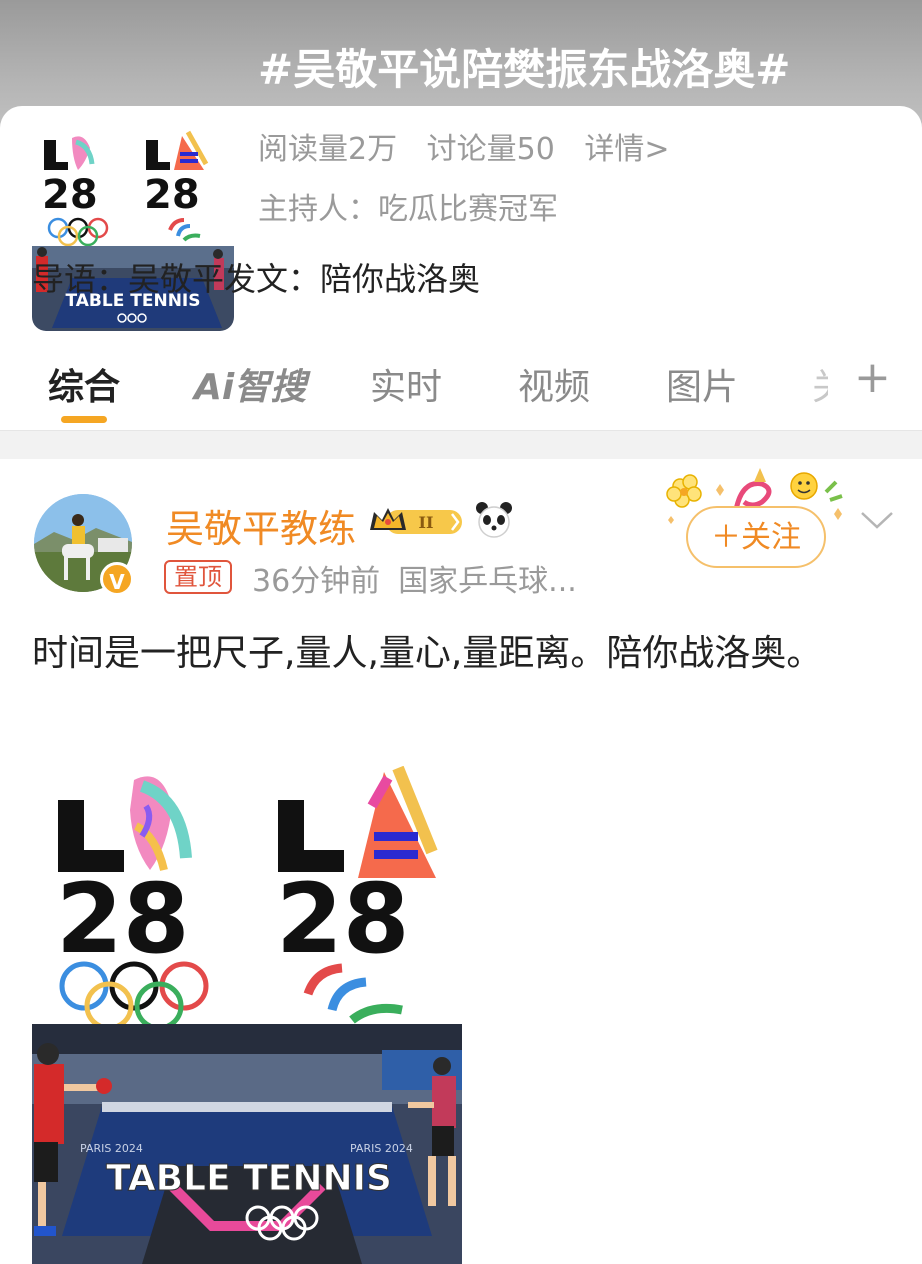 This screenshot has width=922, height=1264. I want to click on logo-28-left: 28, so click(123, 919).